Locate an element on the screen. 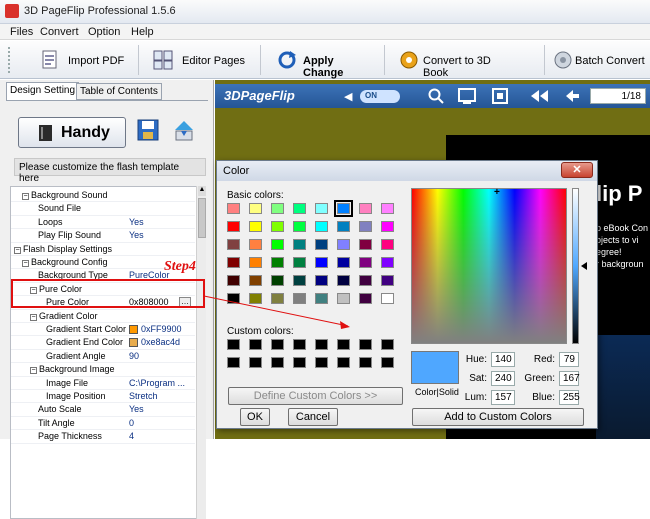 The image size is (650, 519). lum-field: 157 is located at coordinates (503, 397).